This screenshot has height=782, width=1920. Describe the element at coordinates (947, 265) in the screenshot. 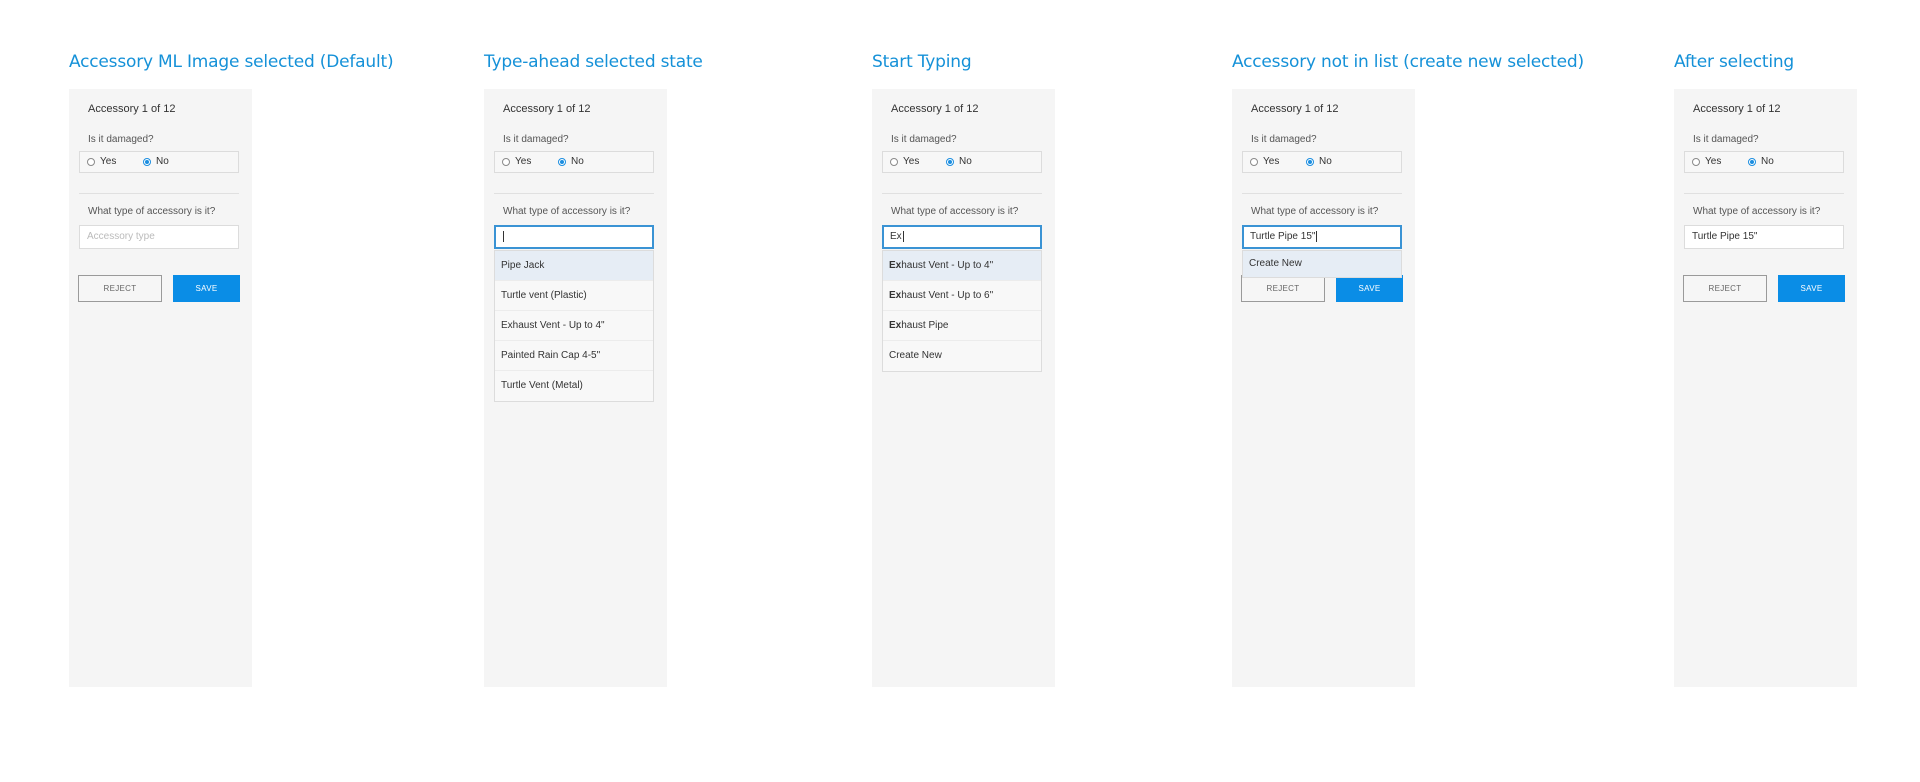

I see `option-rest: haust Vent - Up to 4"` at that location.